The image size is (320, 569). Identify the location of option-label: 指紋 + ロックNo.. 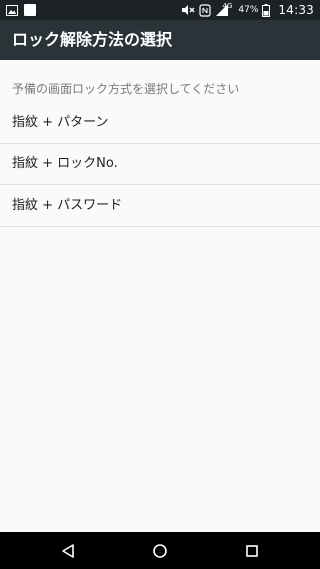
(65, 163).